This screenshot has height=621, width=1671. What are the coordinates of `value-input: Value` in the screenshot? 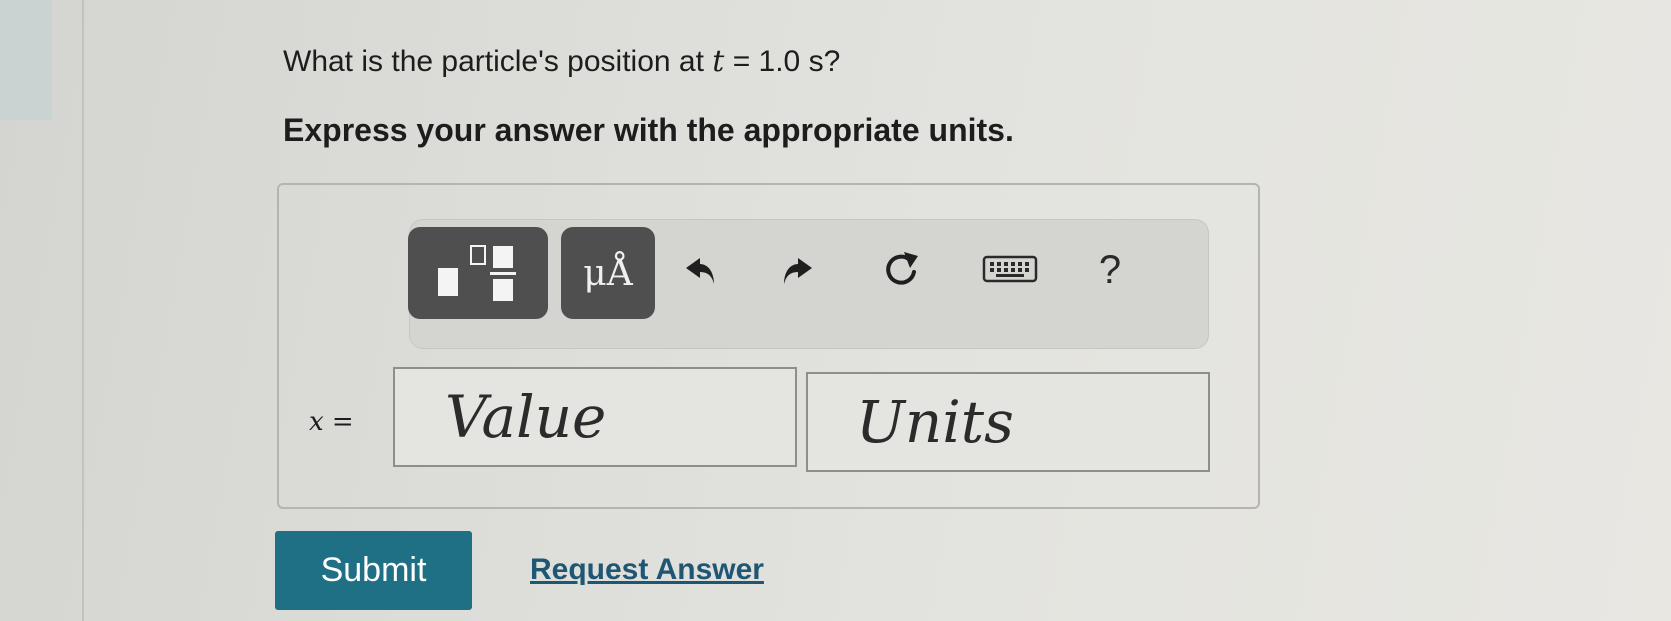 It's located at (595, 417).